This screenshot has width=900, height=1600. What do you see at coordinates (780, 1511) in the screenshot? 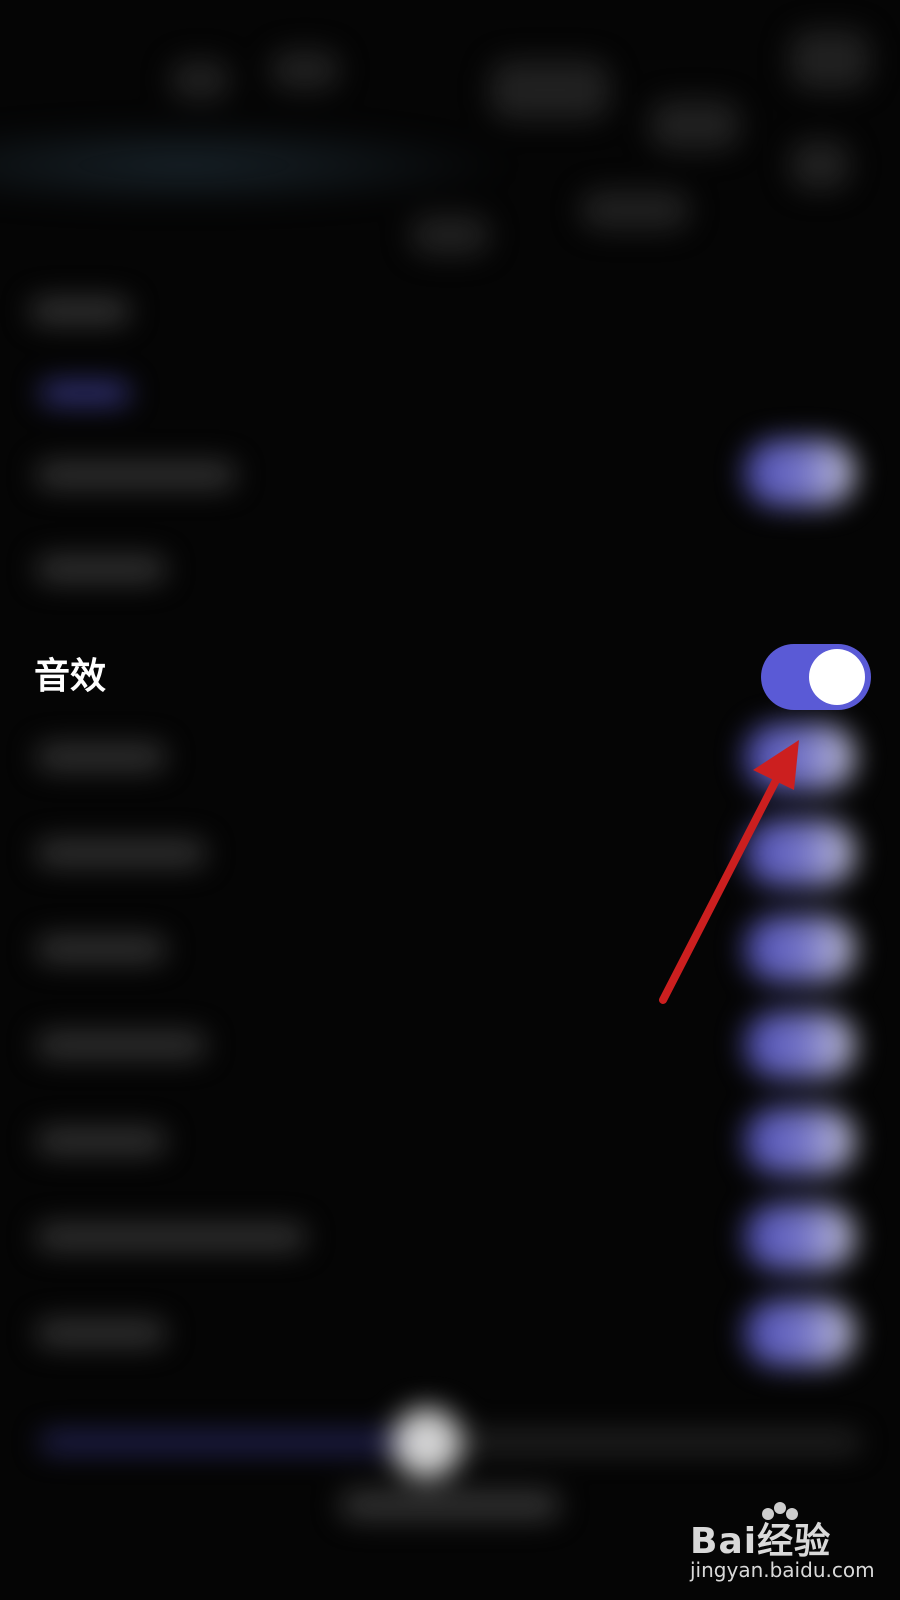
I see `baidu-paw-icon` at bounding box center [780, 1511].